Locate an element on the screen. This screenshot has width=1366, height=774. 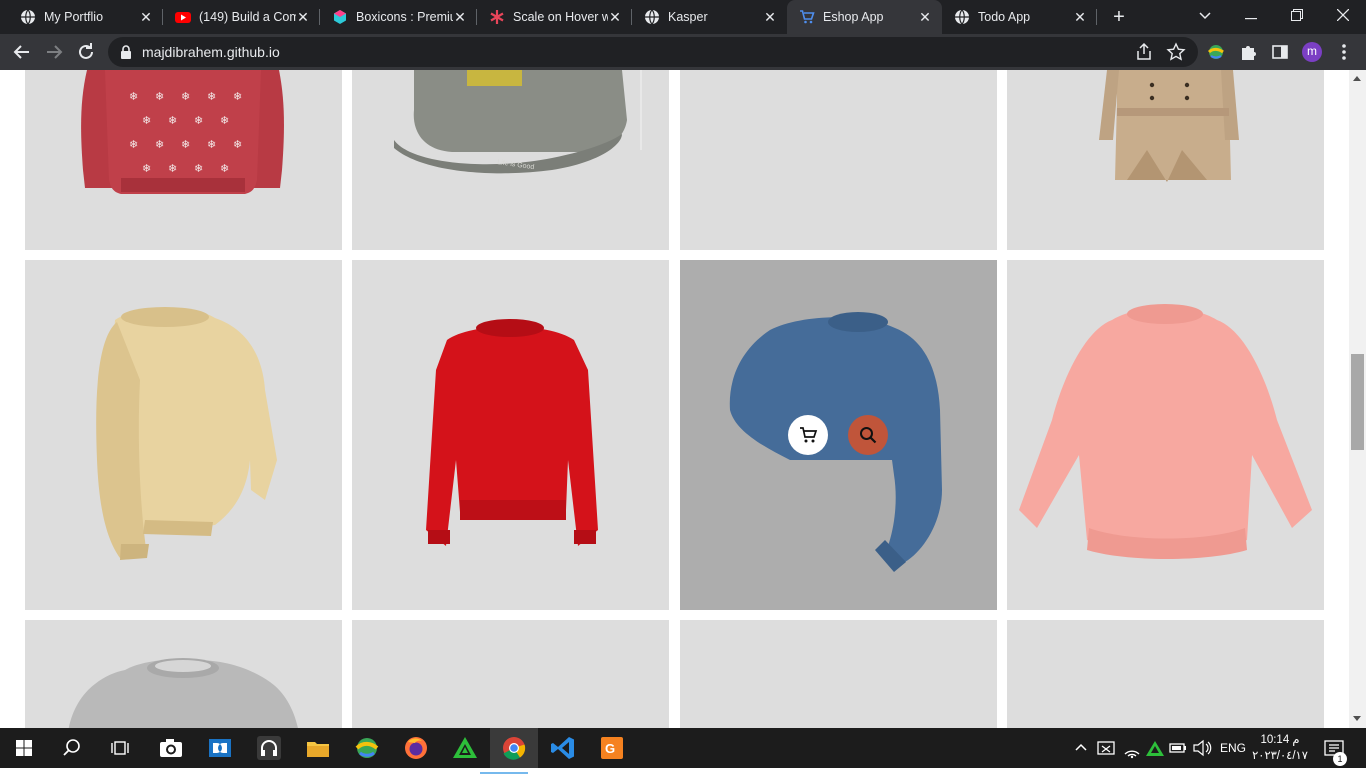
new-tab-button: + is located at coordinates (1119, 17).